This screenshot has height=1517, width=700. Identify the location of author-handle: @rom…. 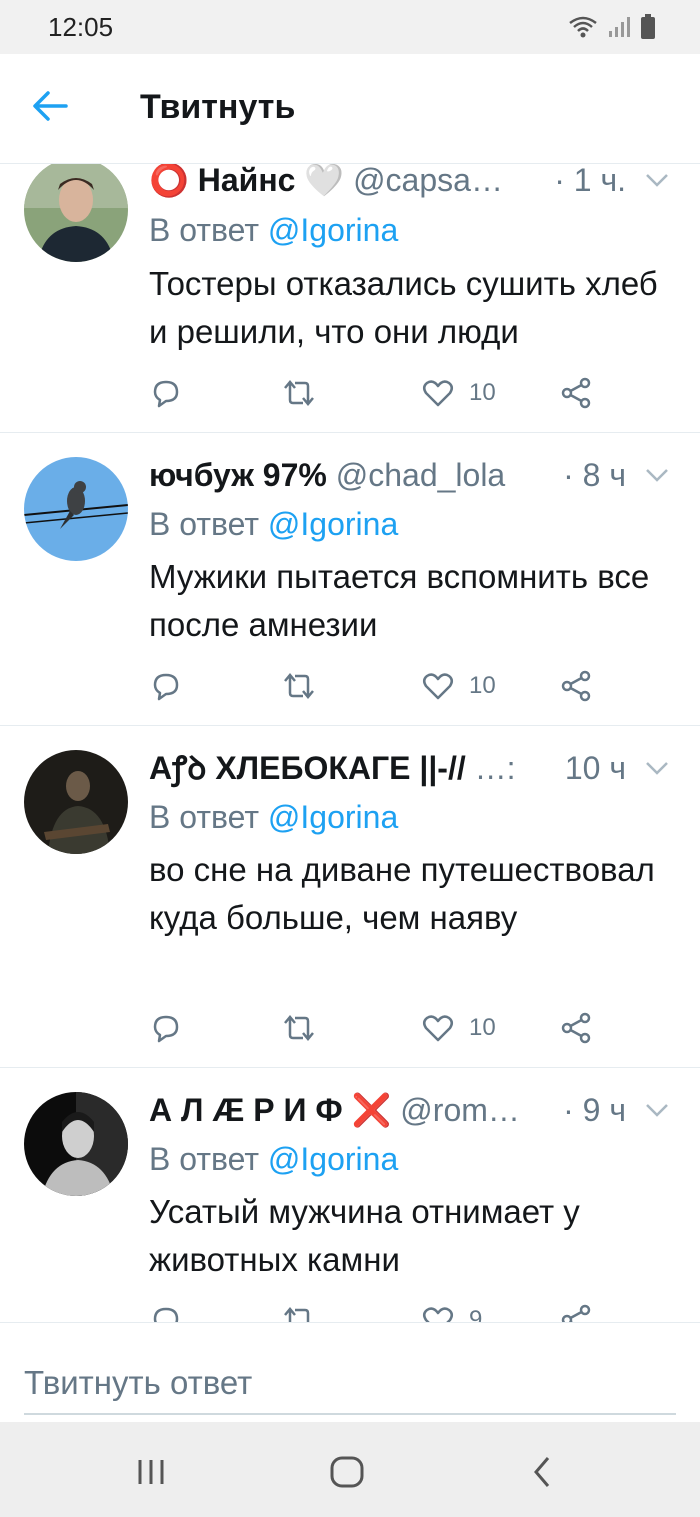
(460, 1110).